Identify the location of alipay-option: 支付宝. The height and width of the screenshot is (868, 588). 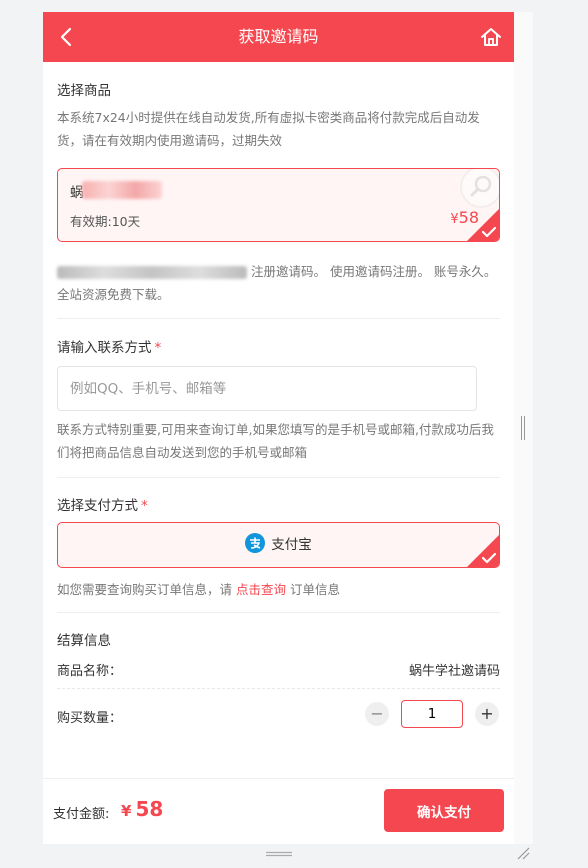
(278, 545).